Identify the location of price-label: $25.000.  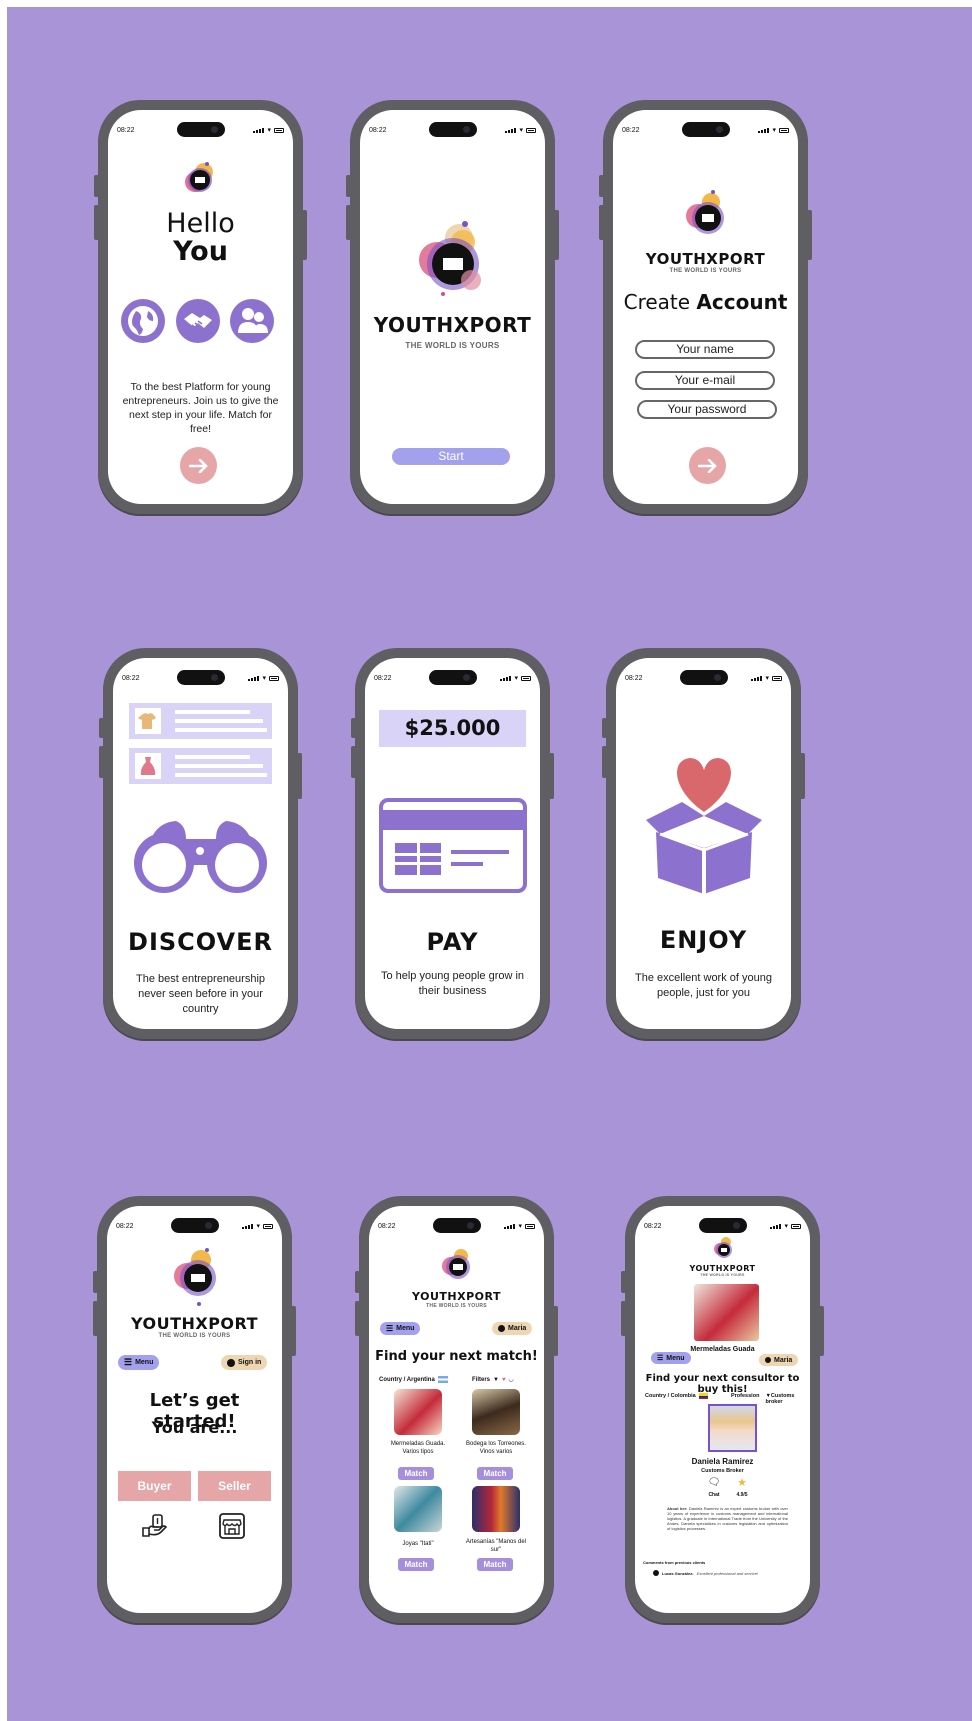
(452, 728).